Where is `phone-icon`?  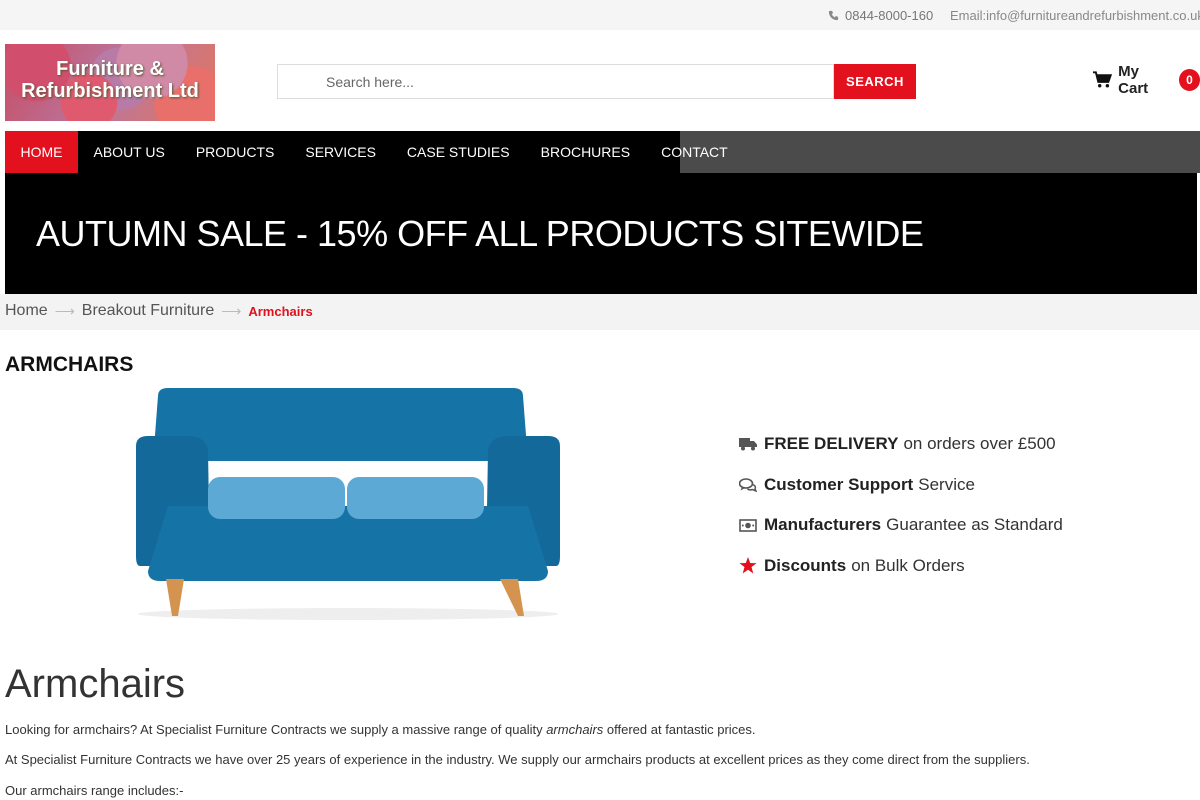 phone-icon is located at coordinates (833, 15).